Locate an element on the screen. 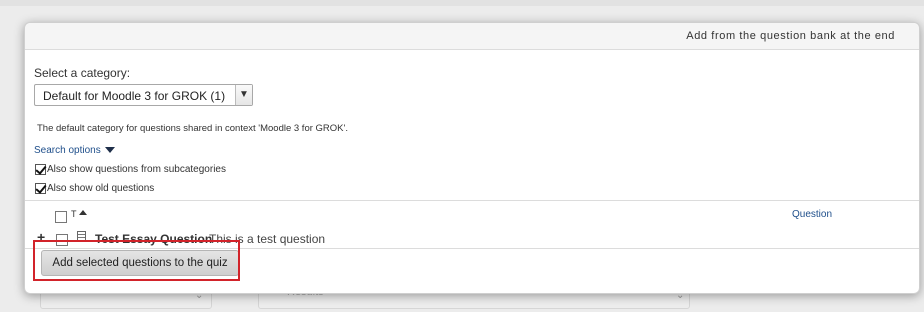 The image size is (924, 312). option-old-questions: Also show old questions is located at coordinates (94, 188).